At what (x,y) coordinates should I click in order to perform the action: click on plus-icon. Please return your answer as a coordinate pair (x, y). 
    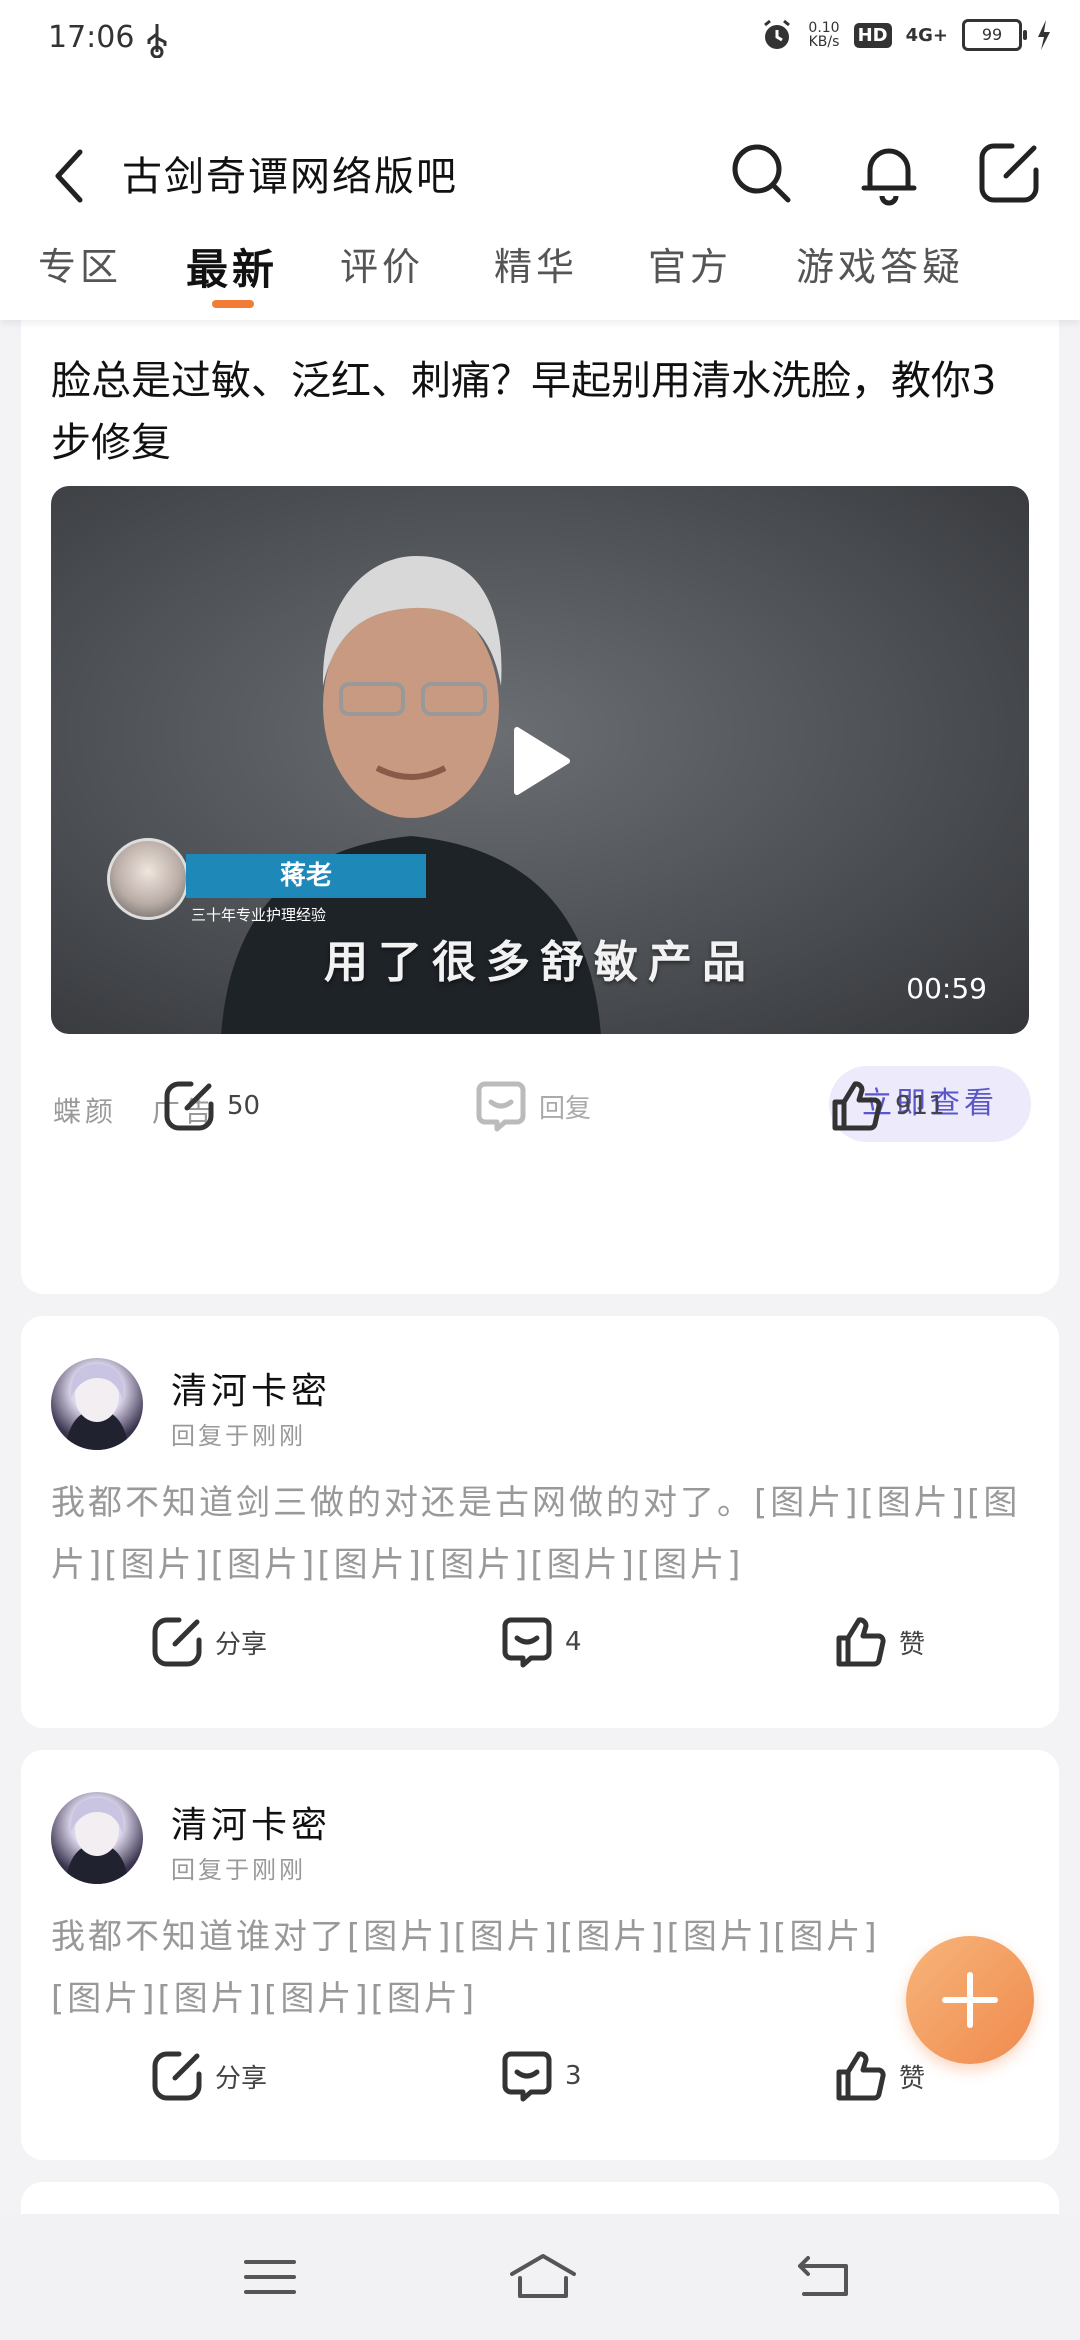
    Looking at the image, I should click on (970, 2000).